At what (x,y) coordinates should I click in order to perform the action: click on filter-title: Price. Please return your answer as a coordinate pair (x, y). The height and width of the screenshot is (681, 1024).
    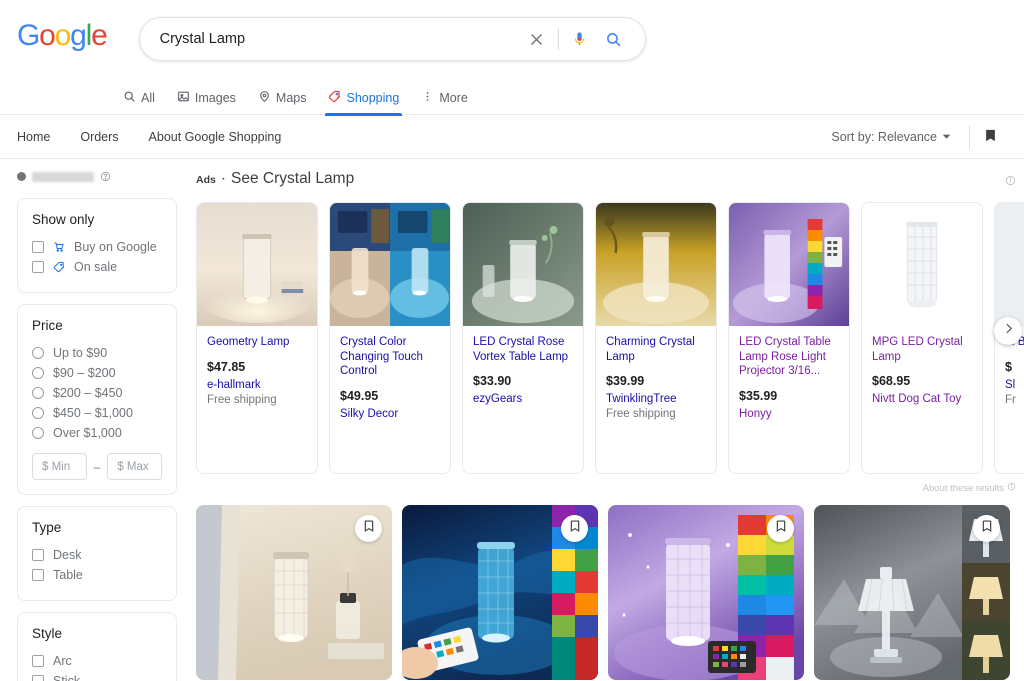
    Looking at the image, I should click on (47, 325).